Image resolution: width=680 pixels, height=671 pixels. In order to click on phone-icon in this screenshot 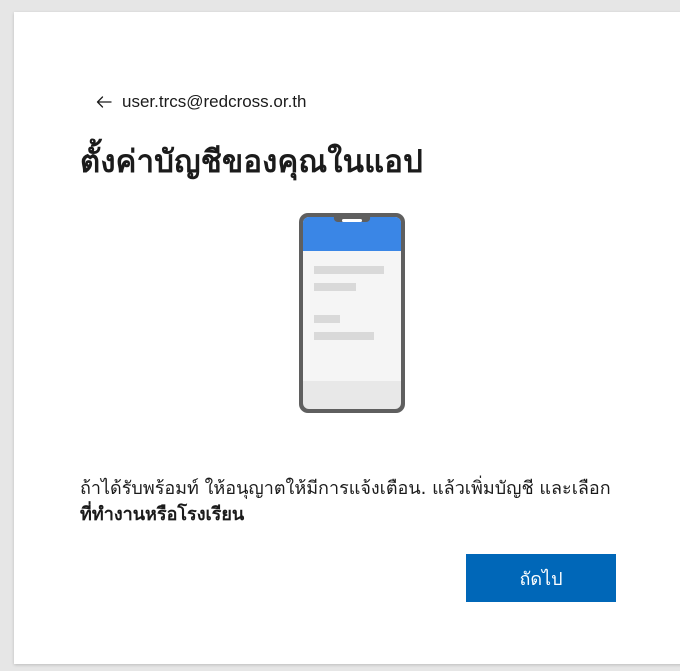, I will do `click(352, 313)`.